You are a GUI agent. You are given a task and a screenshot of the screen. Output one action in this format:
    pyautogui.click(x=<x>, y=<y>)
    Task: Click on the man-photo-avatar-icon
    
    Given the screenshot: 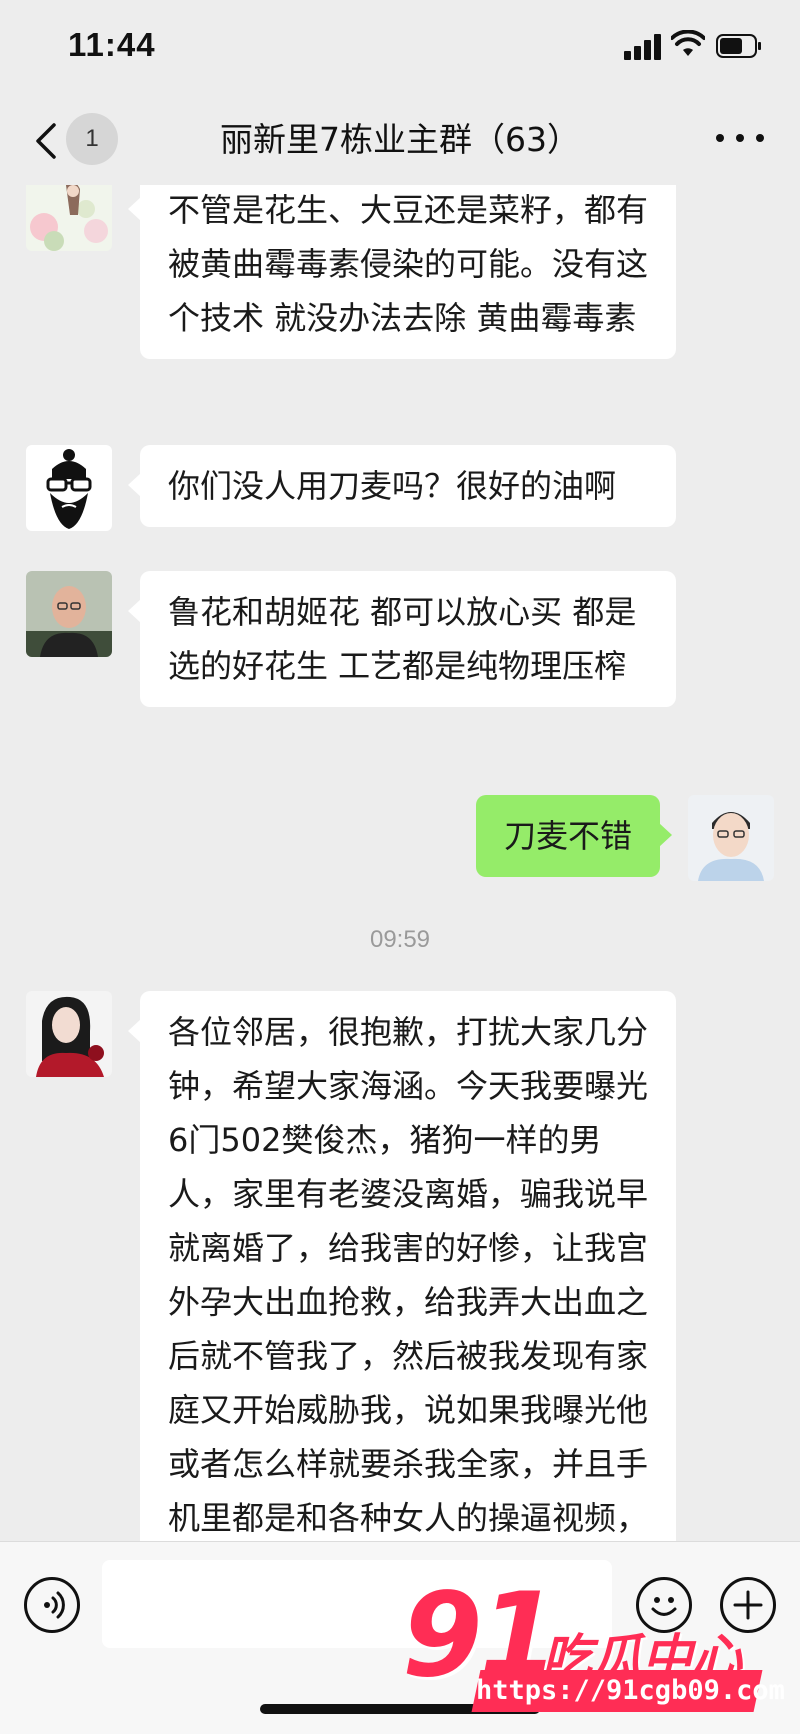 What is the action you would take?
    pyautogui.click(x=69, y=614)
    